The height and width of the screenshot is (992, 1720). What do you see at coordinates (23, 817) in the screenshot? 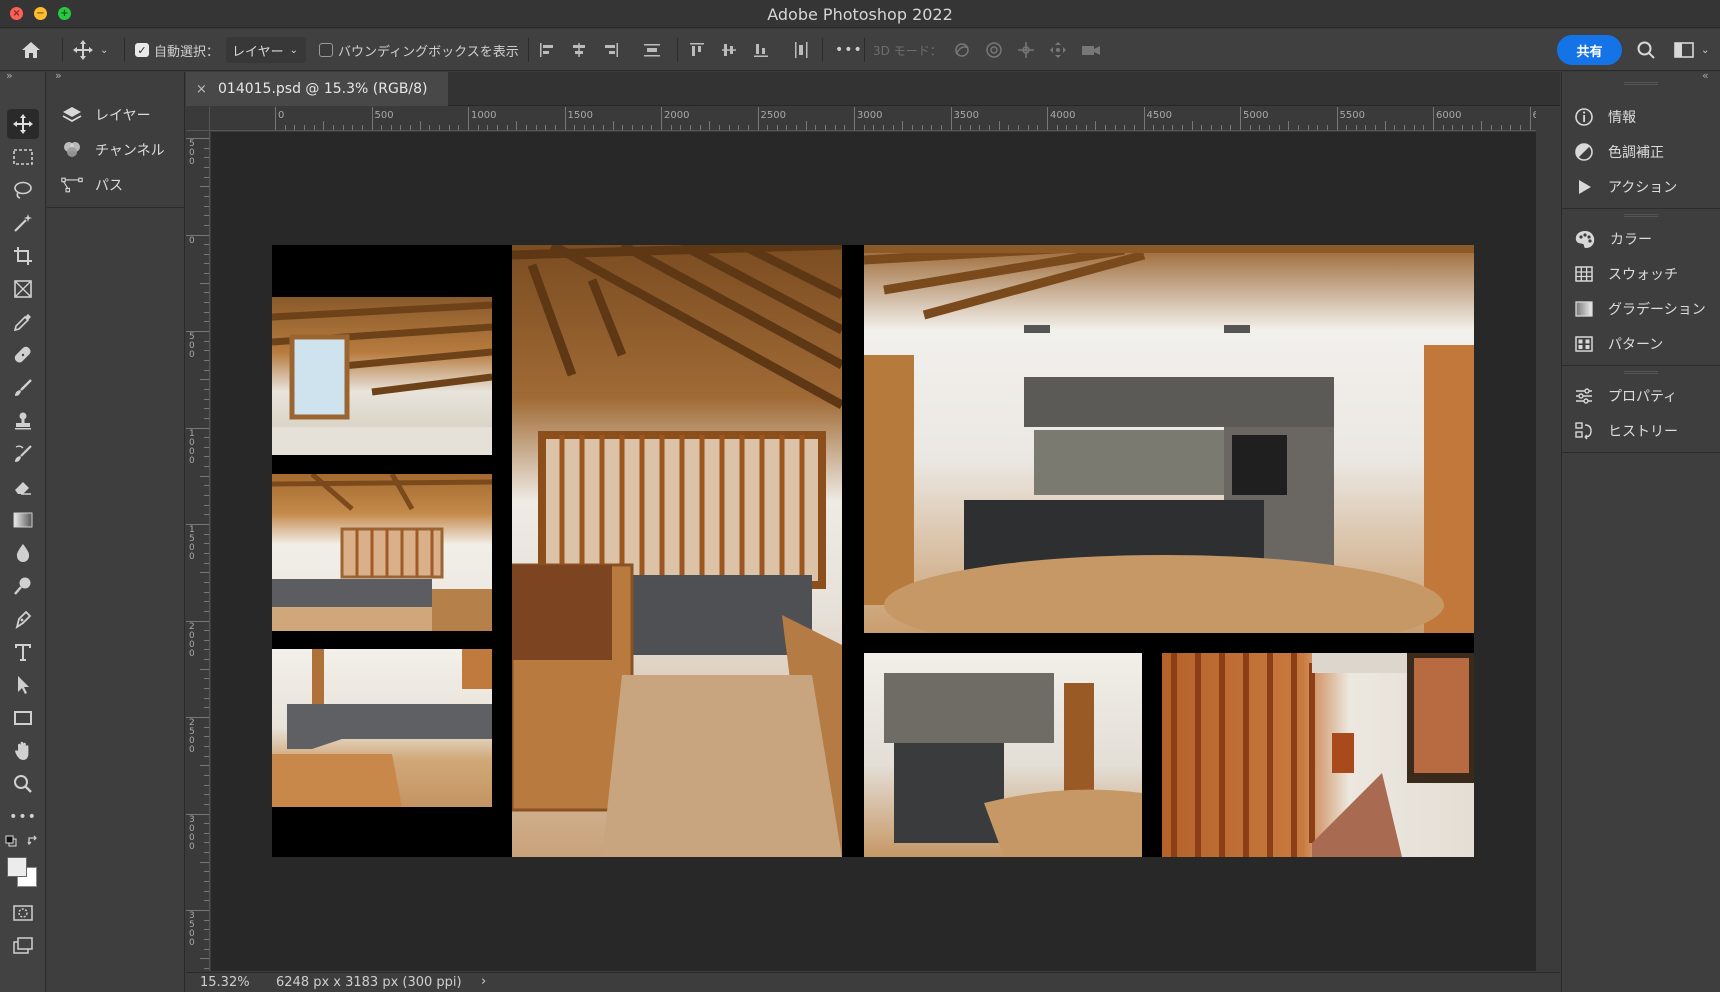
I see `edit-toolbar-button: •••` at bounding box center [23, 817].